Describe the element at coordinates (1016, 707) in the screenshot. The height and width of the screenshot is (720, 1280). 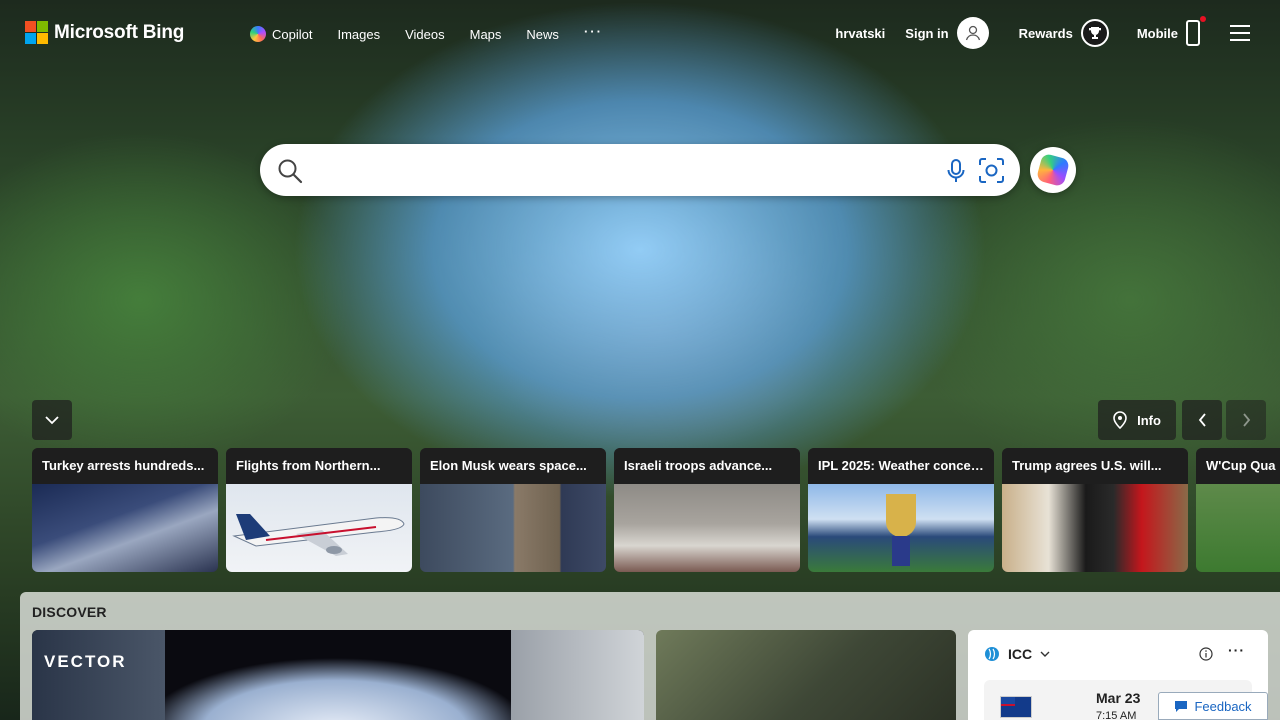
I see `flag-icon` at that location.